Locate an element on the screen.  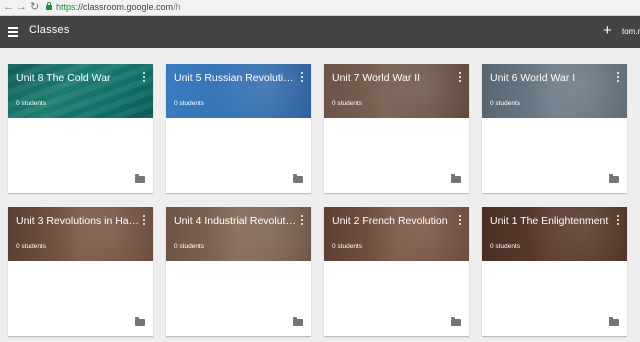
class-card: Unit 8 The Cold War 0 students is located at coordinates (80, 128).